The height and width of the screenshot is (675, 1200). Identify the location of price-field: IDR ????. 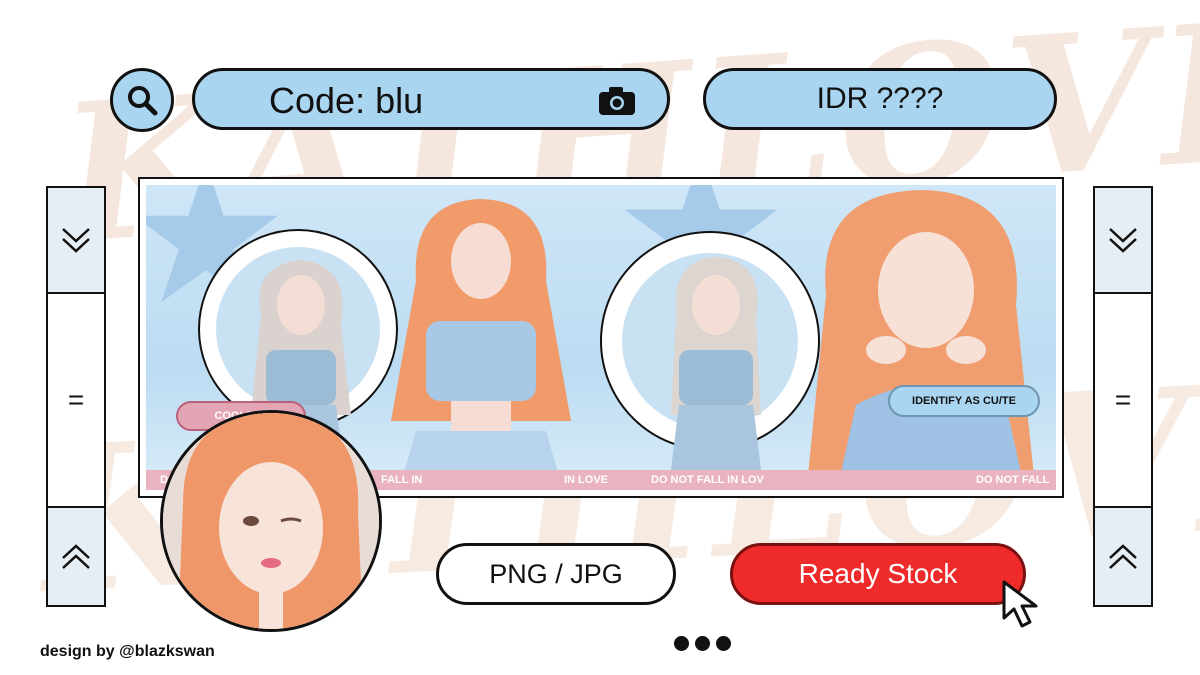
(880, 99).